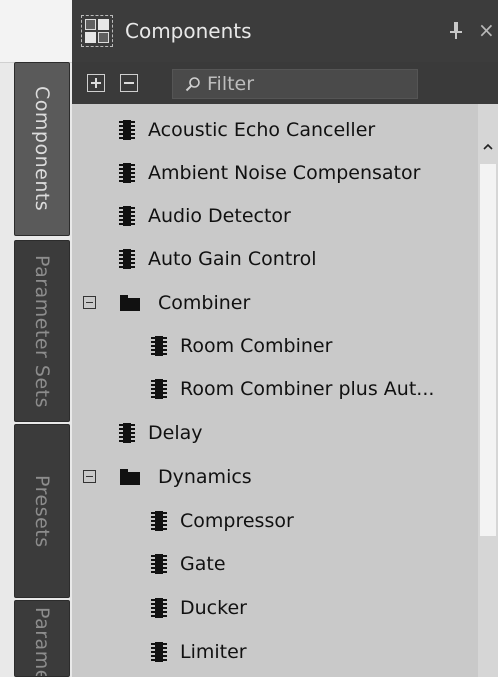 This screenshot has width=498, height=677. What do you see at coordinates (488, 147) in the screenshot?
I see `scroll-up-icon` at bounding box center [488, 147].